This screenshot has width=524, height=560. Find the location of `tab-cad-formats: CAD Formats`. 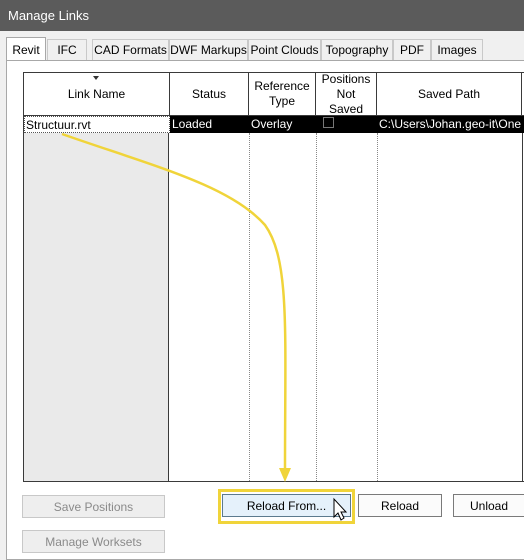

tab-cad-formats: CAD Formats is located at coordinates (130, 49).